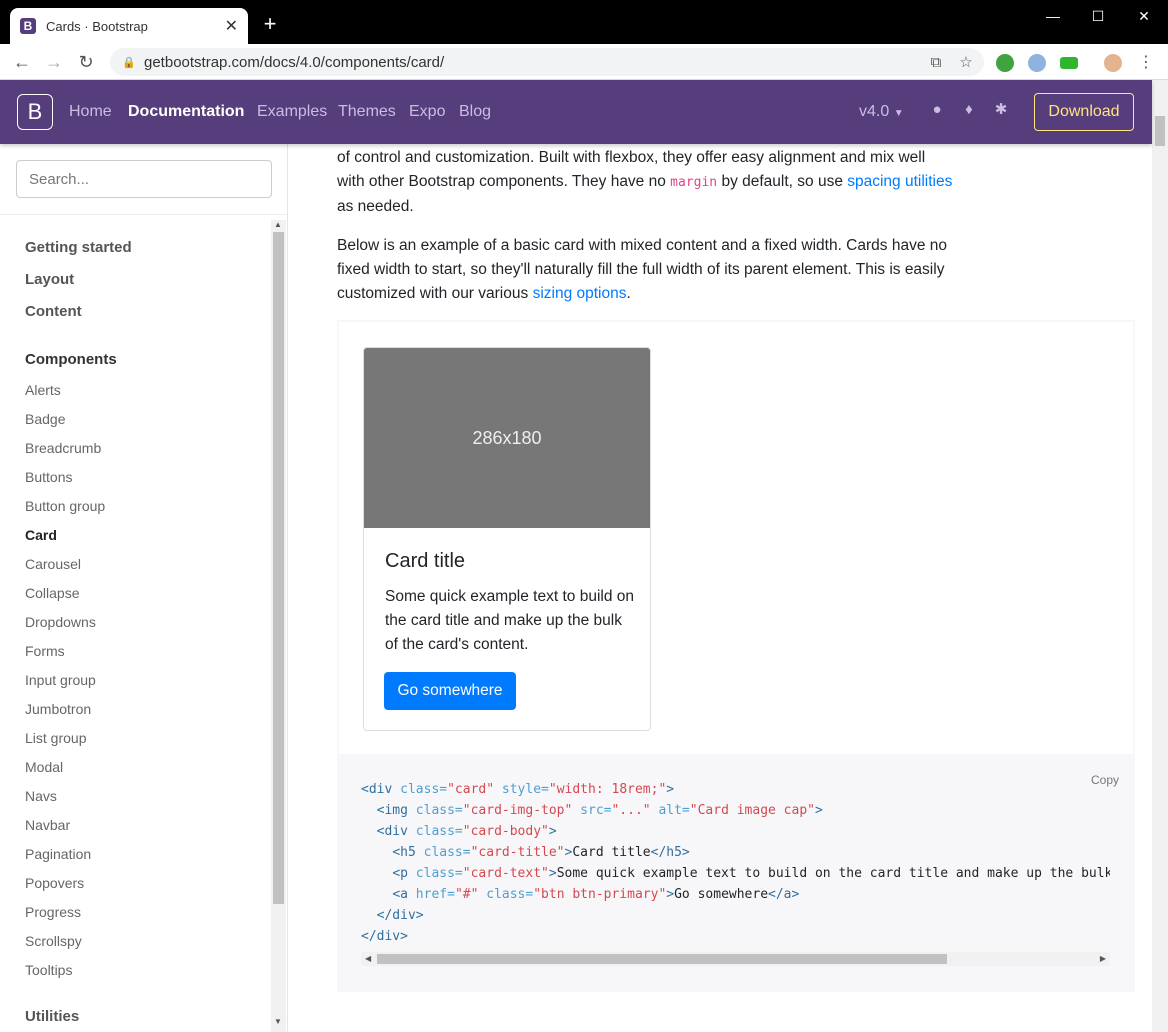 This screenshot has width=1168, height=1032. What do you see at coordinates (584, 22) in the screenshot?
I see `browser-titlebar: B Cards · Bootstrap ✕ + — ☐ ✕` at bounding box center [584, 22].